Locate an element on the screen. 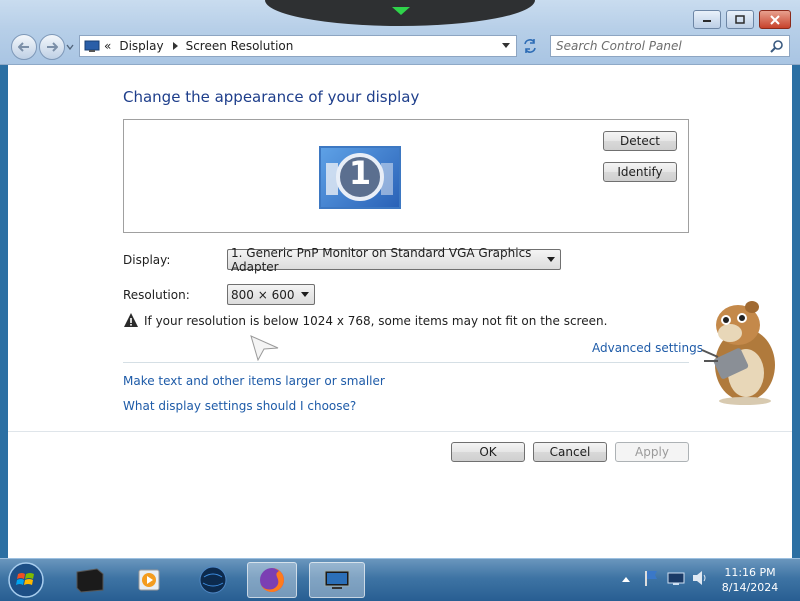 Image resolution: width=800 pixels, height=601 pixels. volume-icon is located at coordinates (699, 578).